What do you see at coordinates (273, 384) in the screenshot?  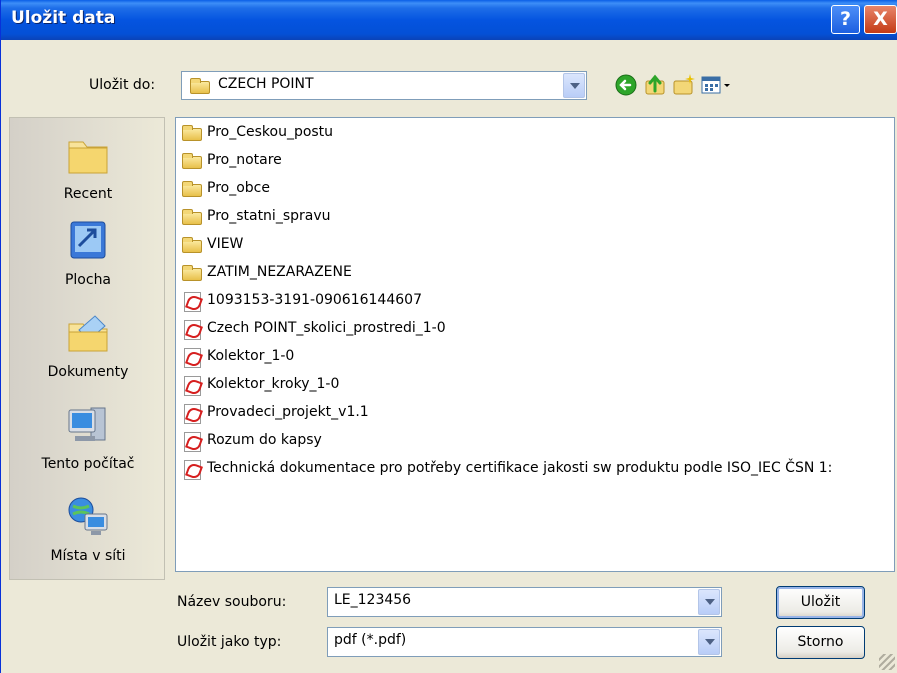 I see `file-name: Kolektor_kroky_1-0` at bounding box center [273, 384].